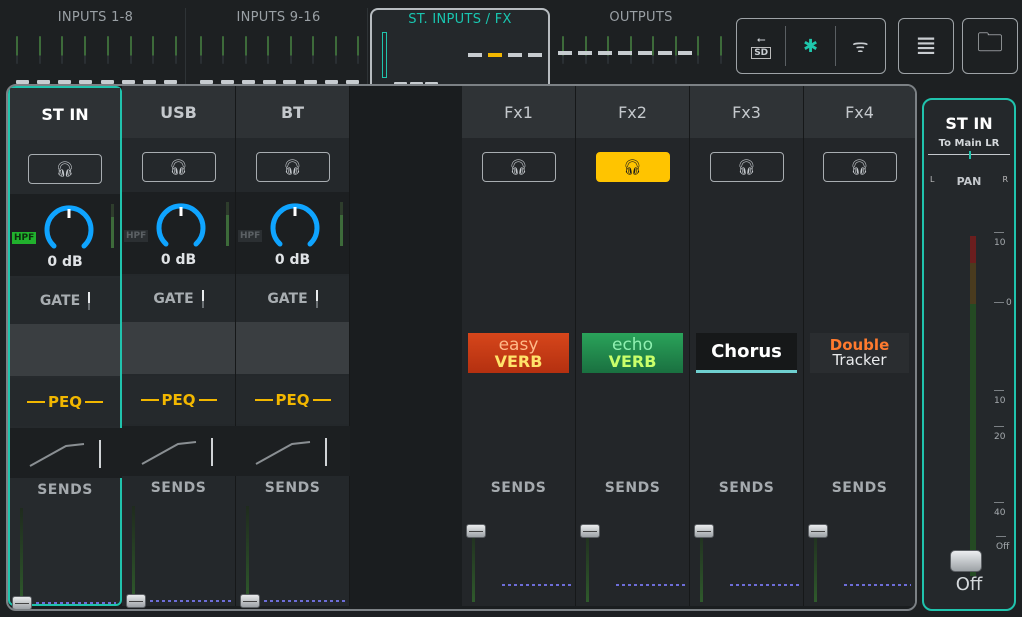  I want to click on channel-name: Fx3, so click(746, 112).